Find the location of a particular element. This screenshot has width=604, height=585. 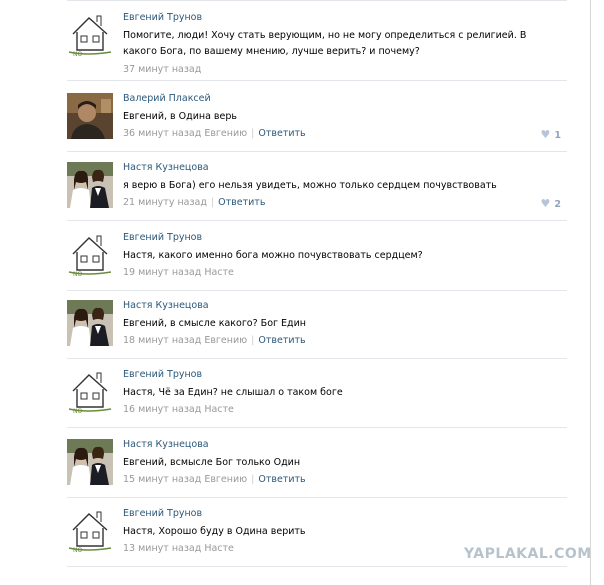

comment-meta: 37 минут назад is located at coordinates (162, 69).